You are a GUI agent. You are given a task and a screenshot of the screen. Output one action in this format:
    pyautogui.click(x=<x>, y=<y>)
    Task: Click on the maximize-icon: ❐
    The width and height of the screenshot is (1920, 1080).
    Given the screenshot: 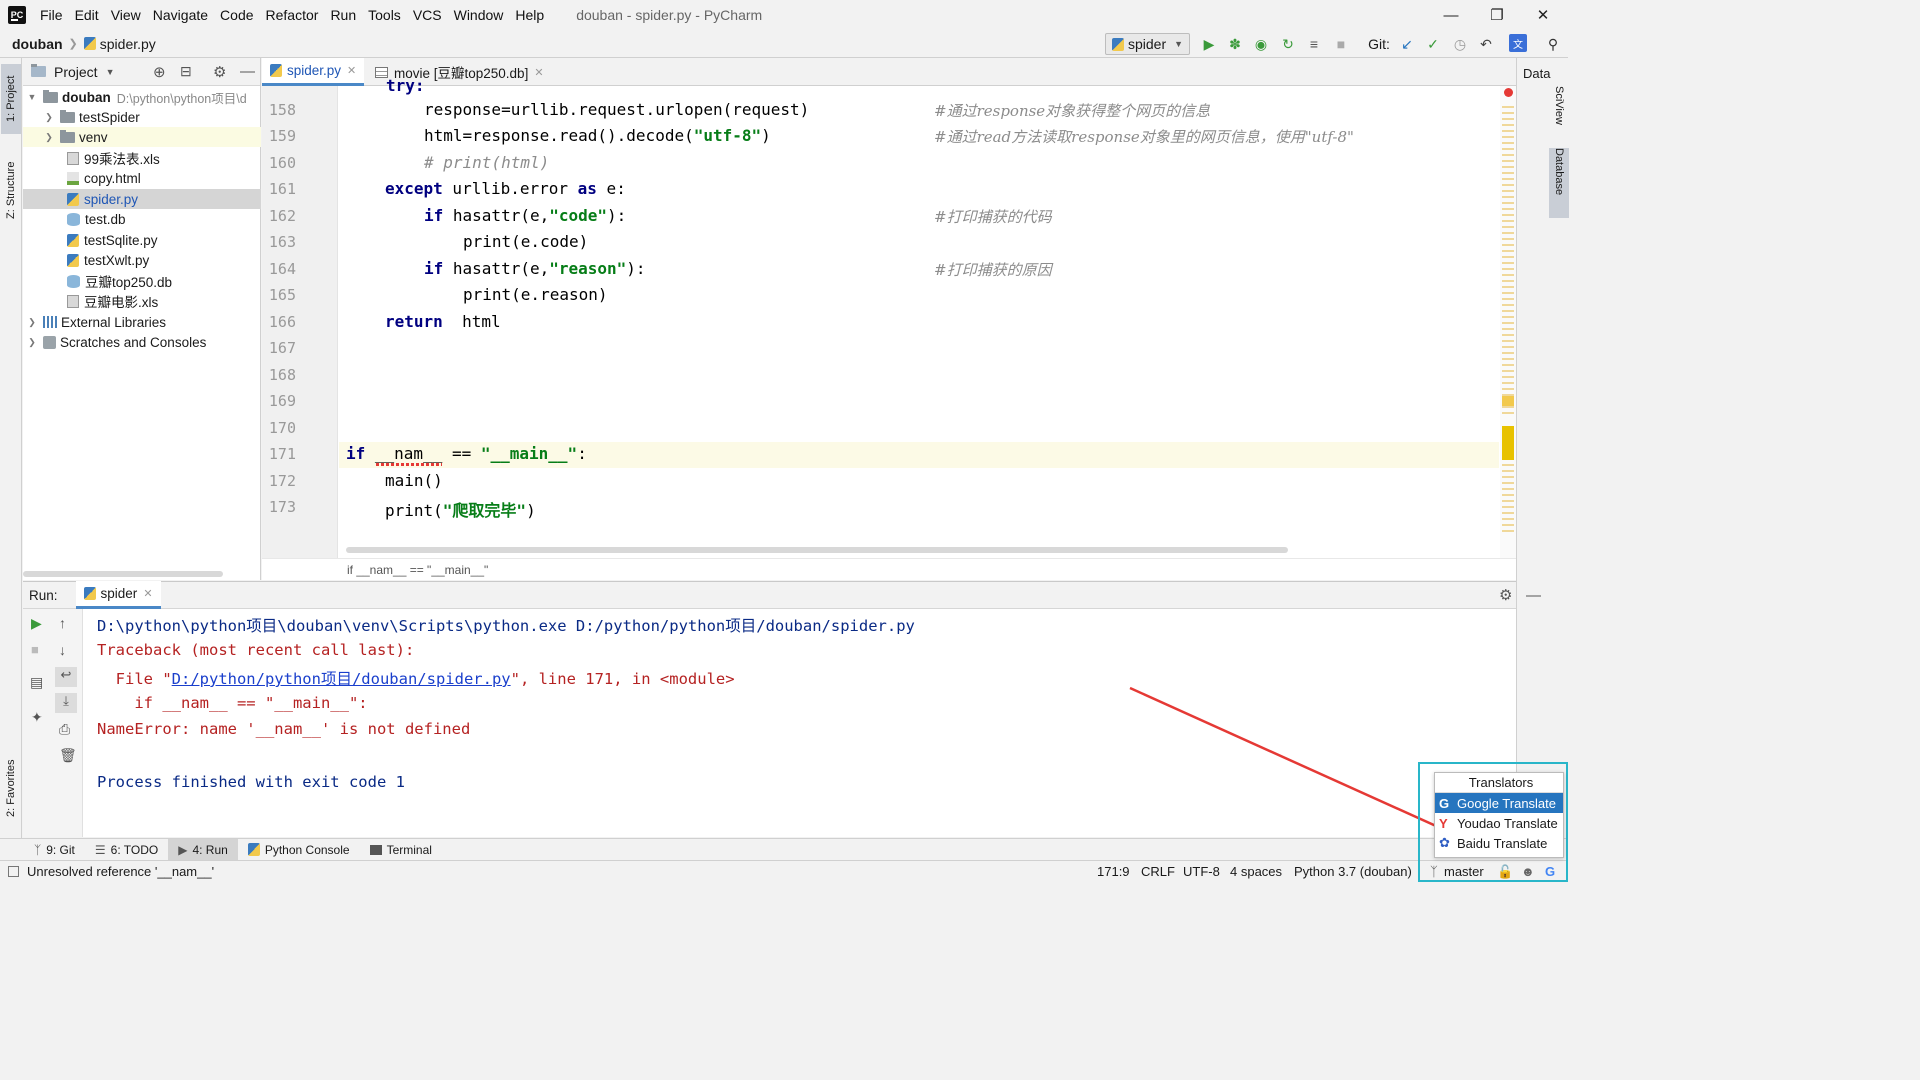 What is the action you would take?
    pyautogui.click(x=1497, y=15)
    